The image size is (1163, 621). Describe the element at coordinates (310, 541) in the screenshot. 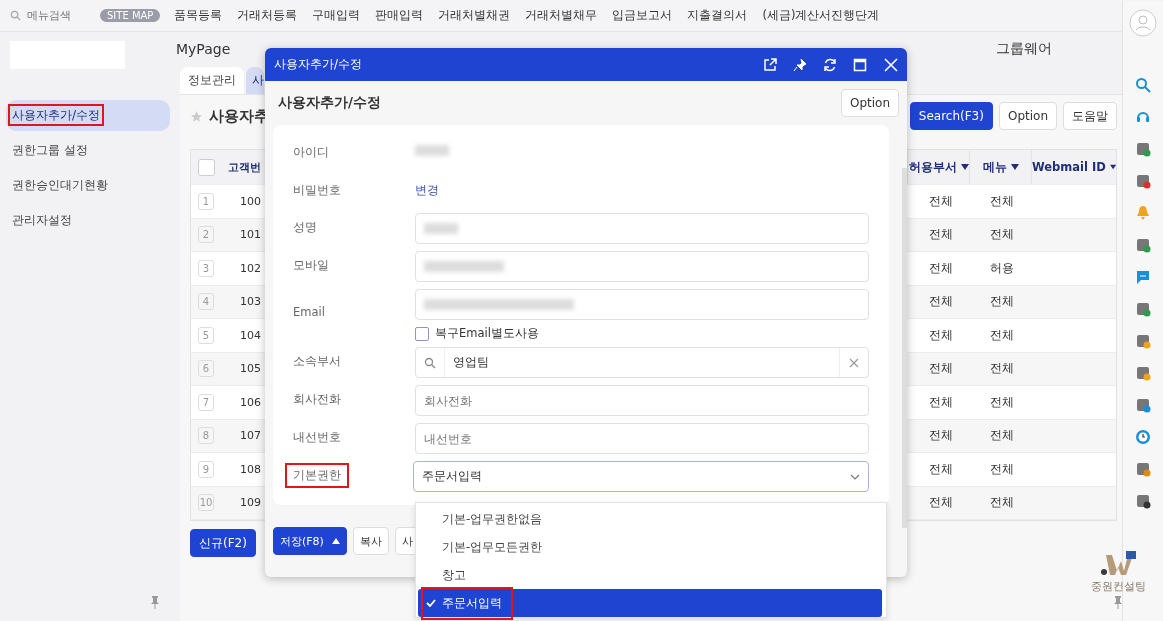

I see `footer-button: 저장(F8)` at that location.